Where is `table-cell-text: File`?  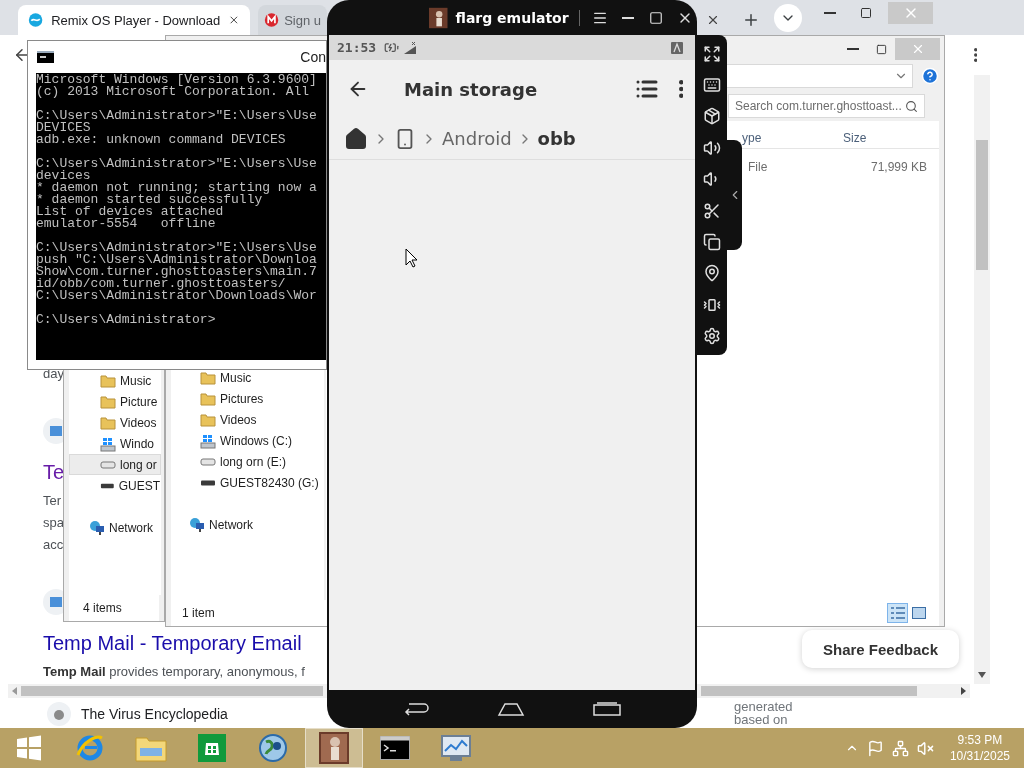
table-cell-text: File is located at coordinates (758, 167).